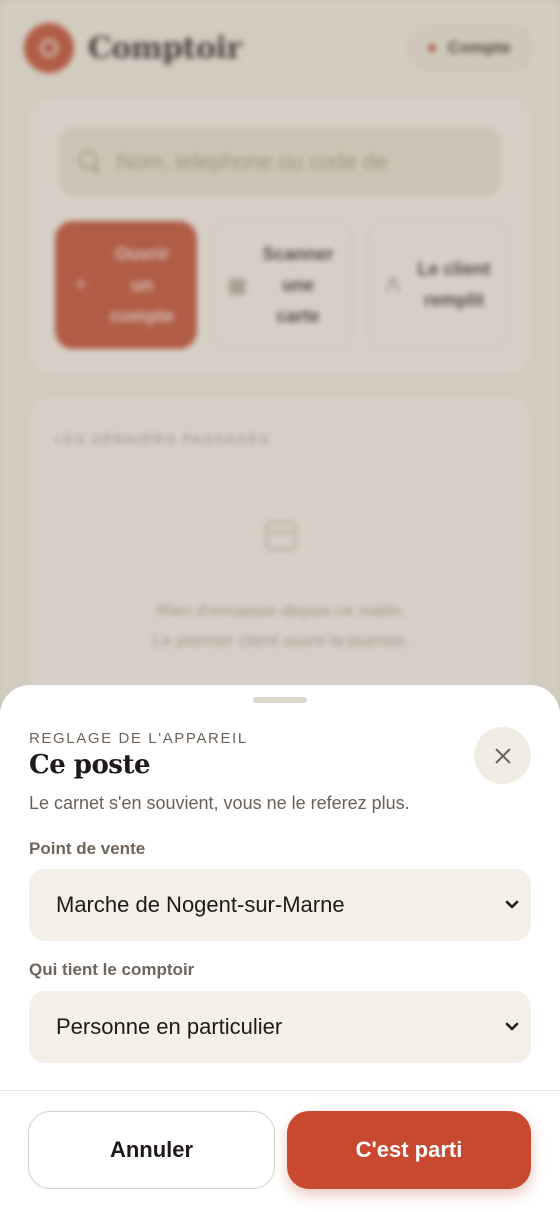 The image size is (560, 1212). I want to click on close-icon, so click(503, 756).